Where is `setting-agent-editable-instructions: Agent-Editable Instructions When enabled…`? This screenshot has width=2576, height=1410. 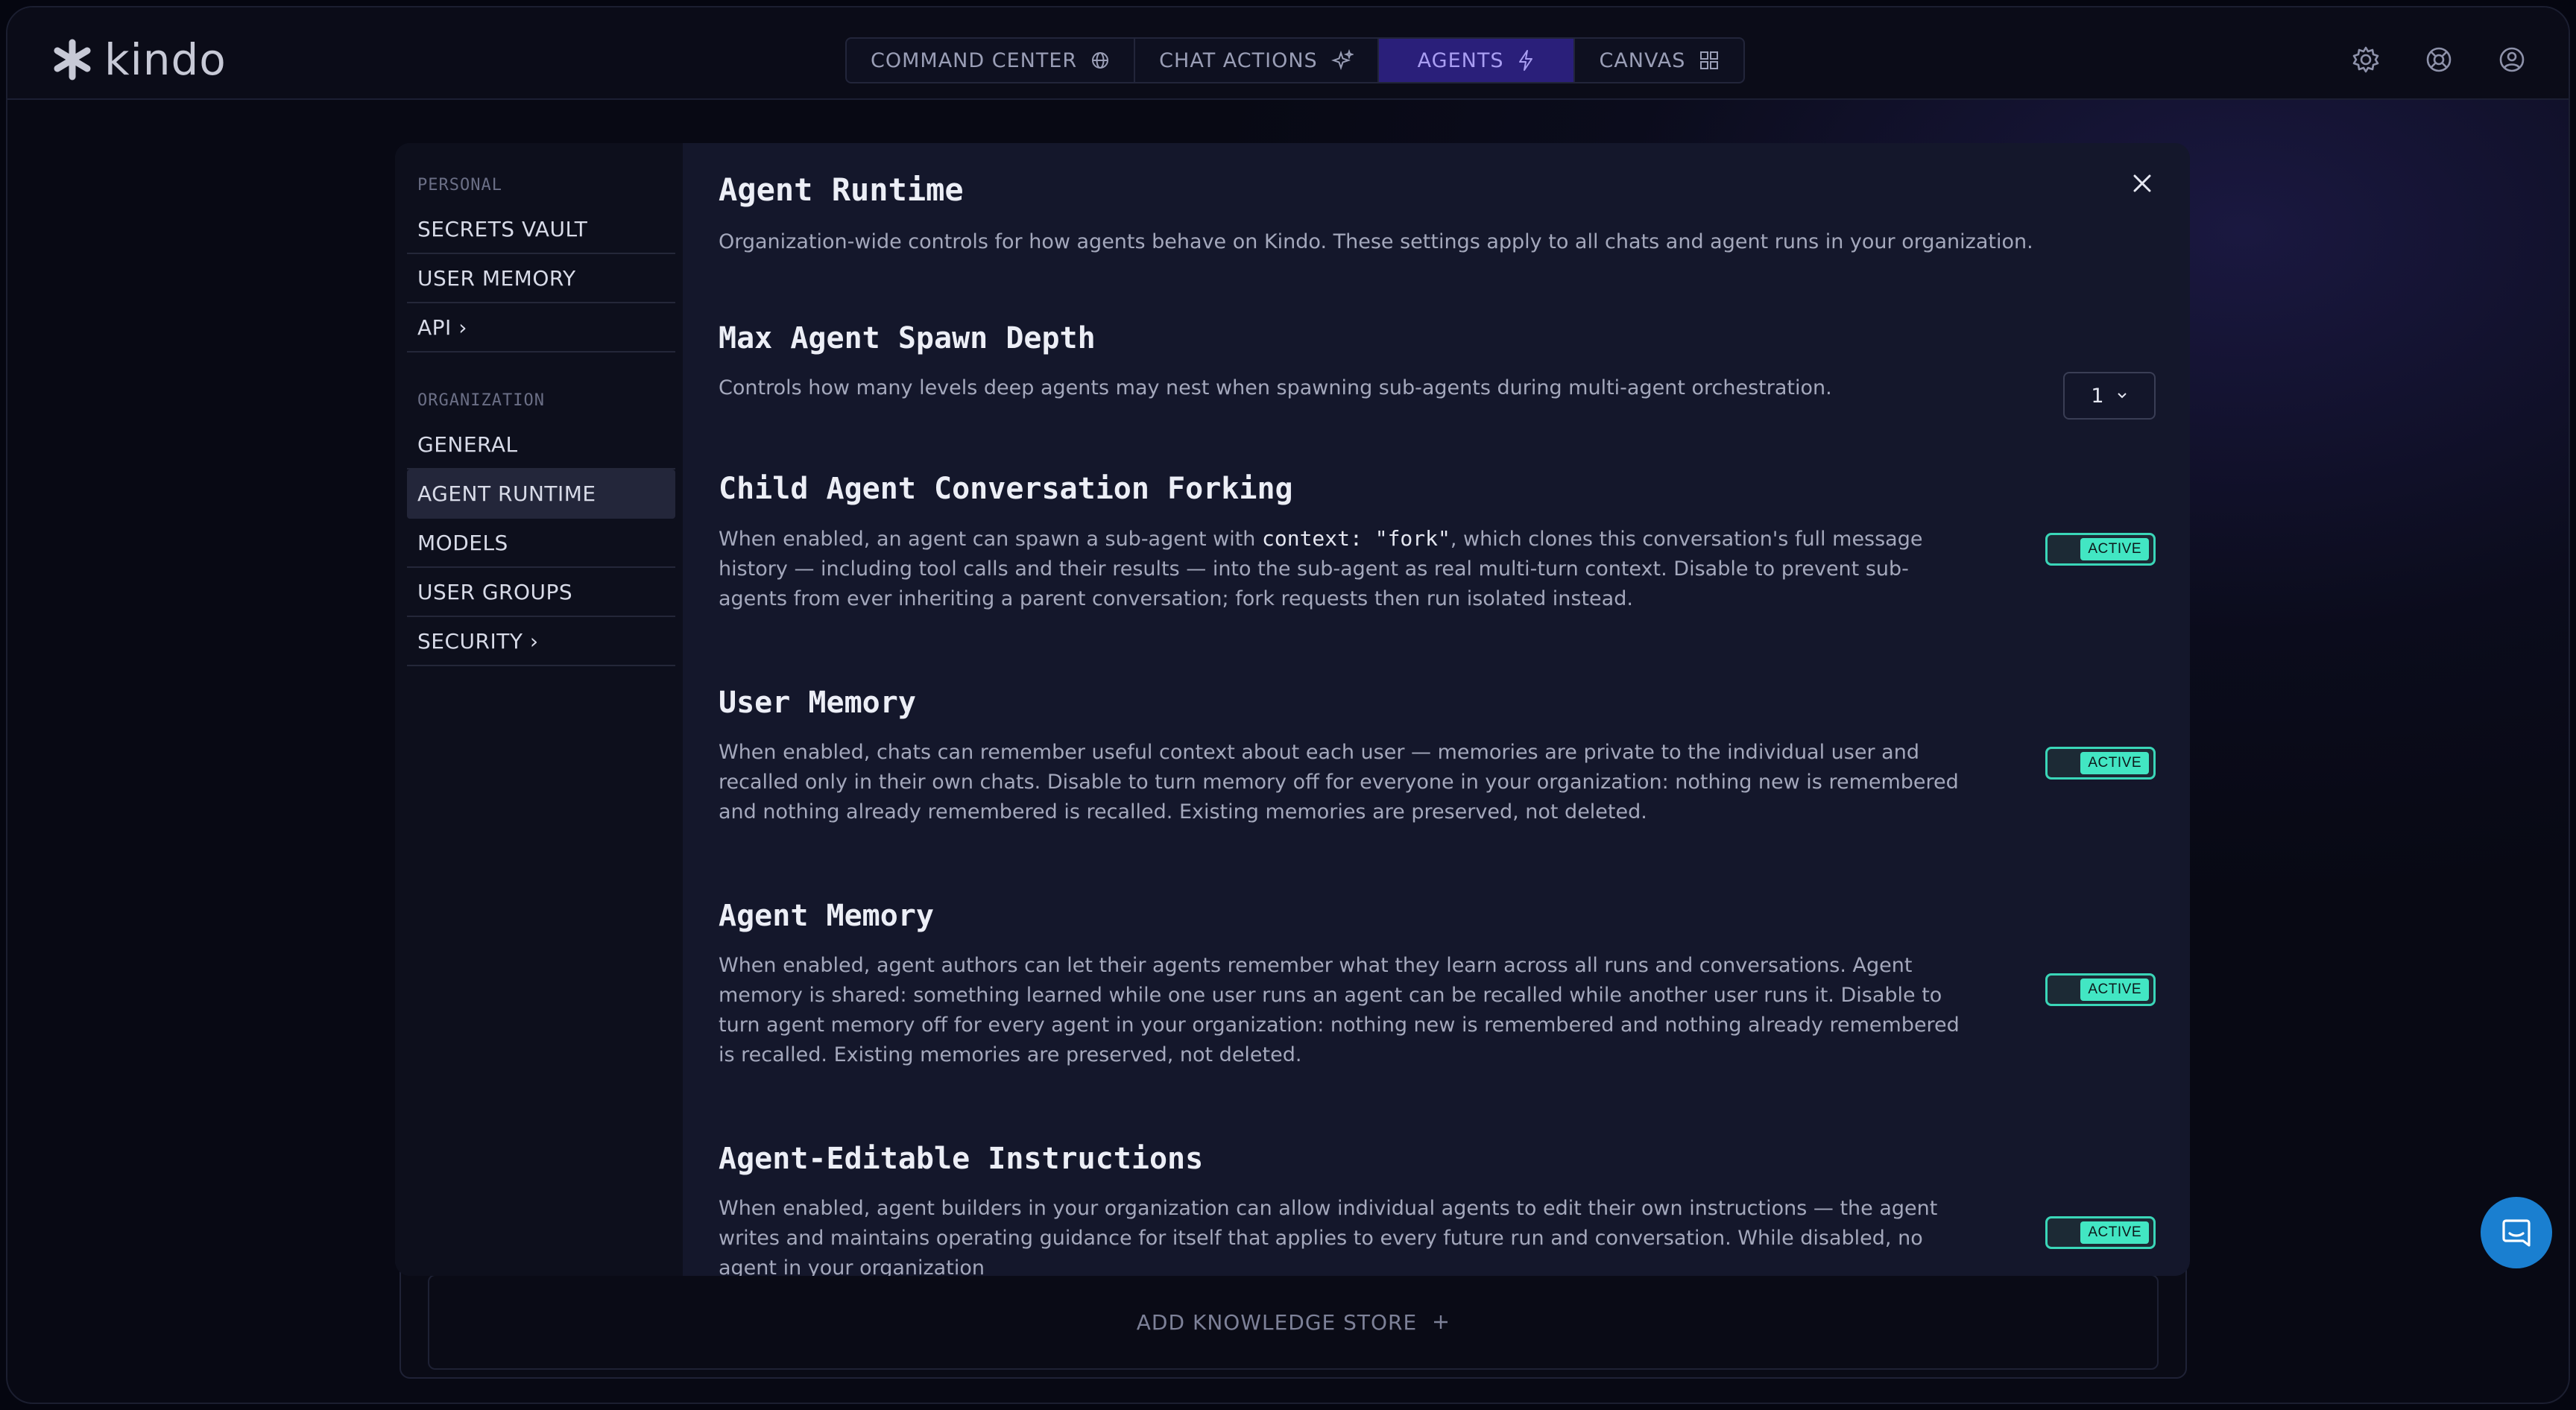 setting-agent-editable-instructions: Agent-Editable Instructions When enabled… is located at coordinates (1437, 1209).